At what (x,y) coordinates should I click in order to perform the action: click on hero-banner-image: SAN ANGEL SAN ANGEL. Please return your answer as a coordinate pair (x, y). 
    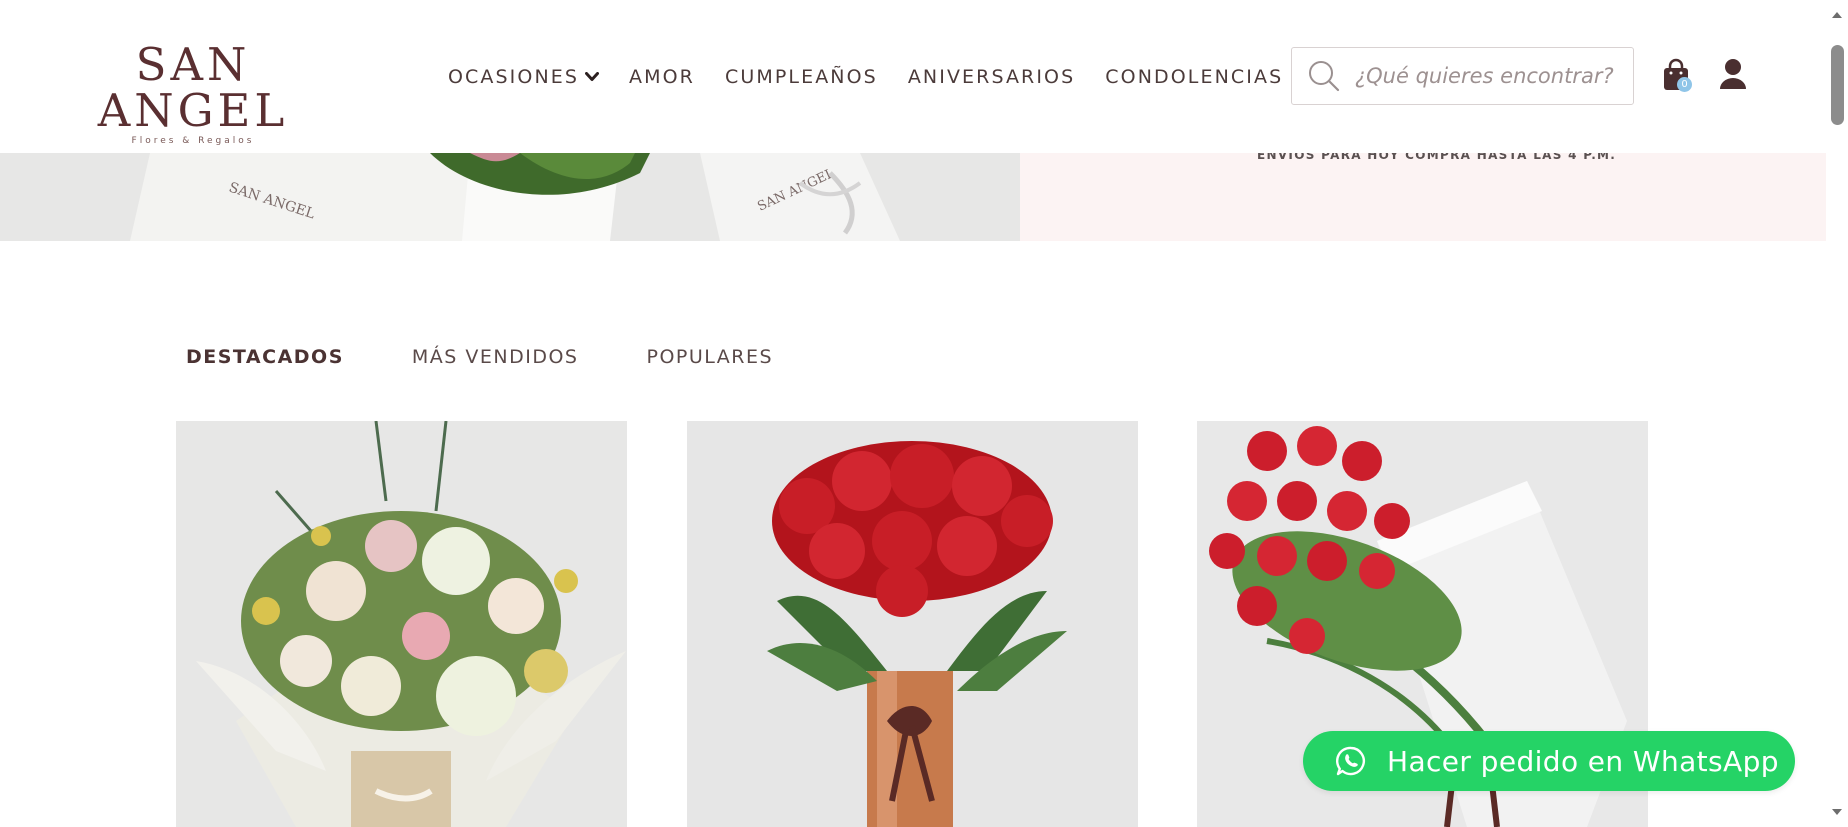
    Looking at the image, I should click on (510, 197).